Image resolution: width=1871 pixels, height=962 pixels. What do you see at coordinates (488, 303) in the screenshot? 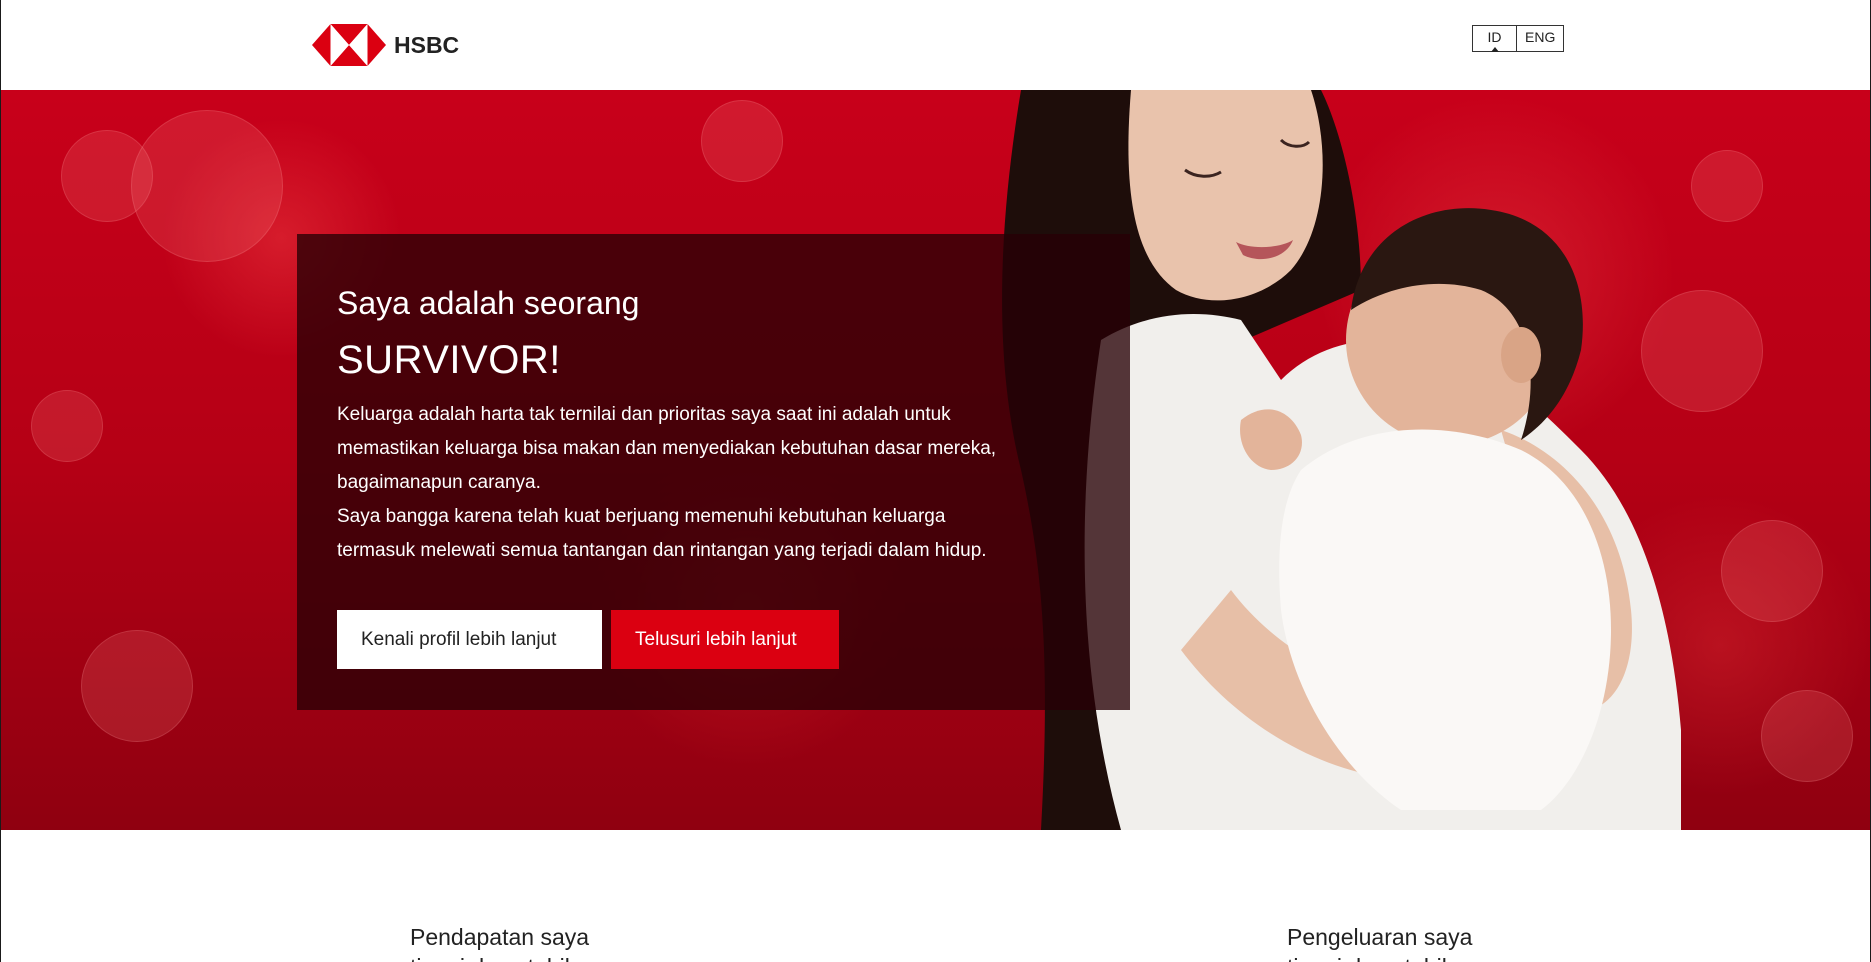
I see `hero-subtitle: Saya adalah seorang` at bounding box center [488, 303].